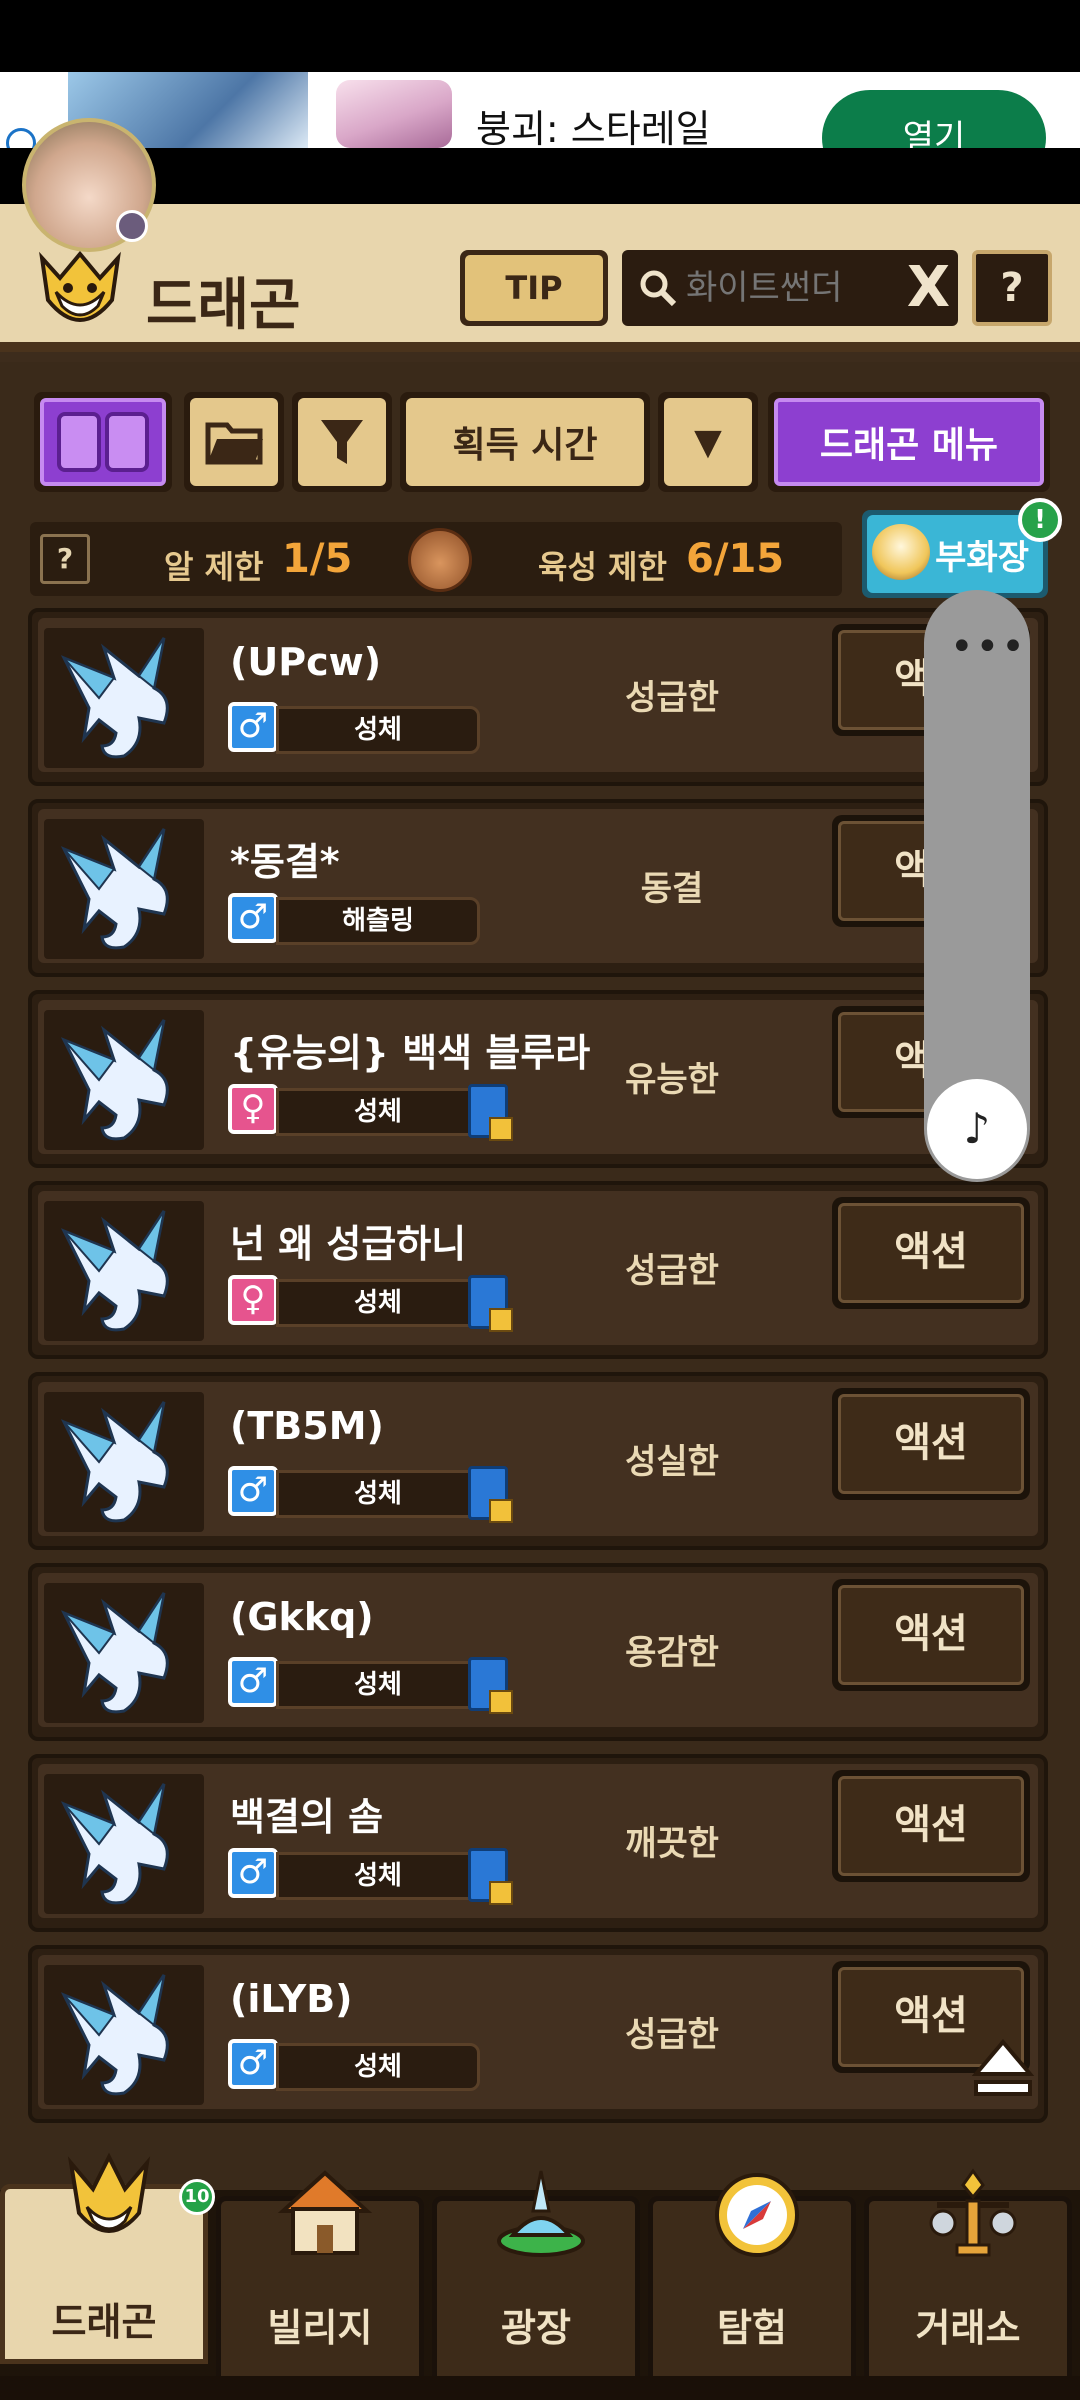 The width and height of the screenshot is (1080, 2400). I want to click on page-header: 드래곤 TIP X ?, so click(540, 278).